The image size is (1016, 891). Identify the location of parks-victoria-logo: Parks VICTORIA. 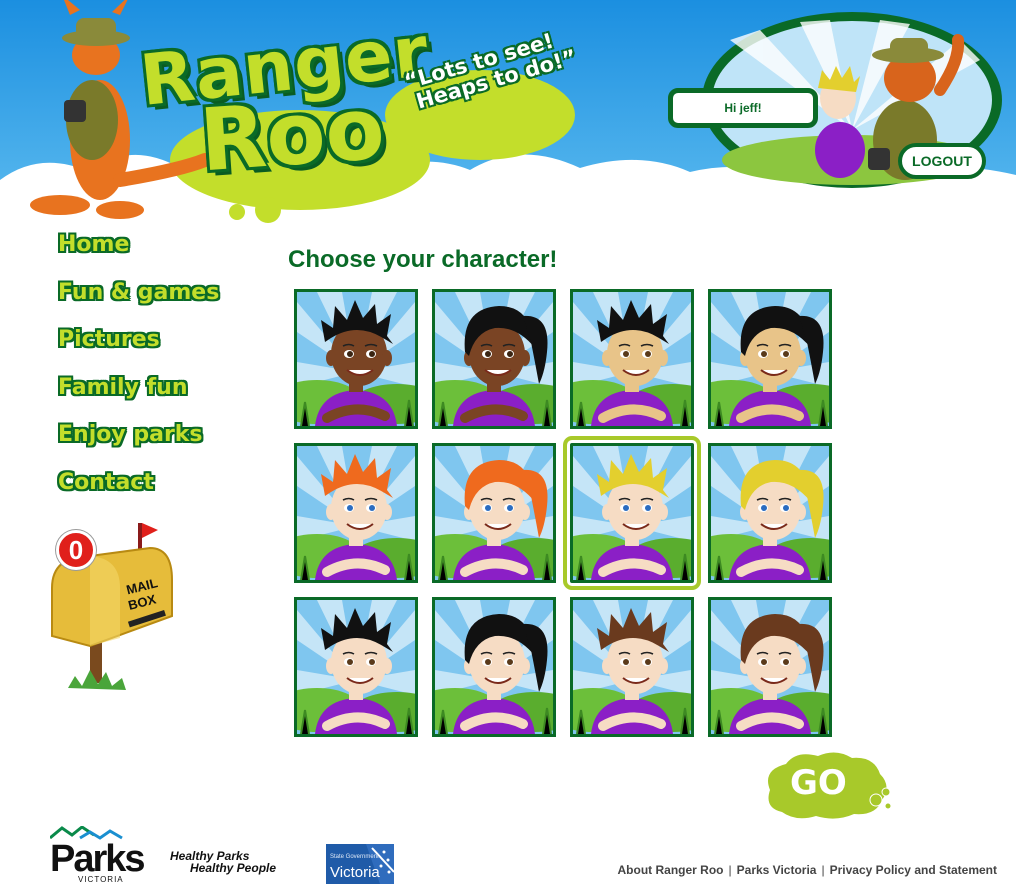
(100, 855).